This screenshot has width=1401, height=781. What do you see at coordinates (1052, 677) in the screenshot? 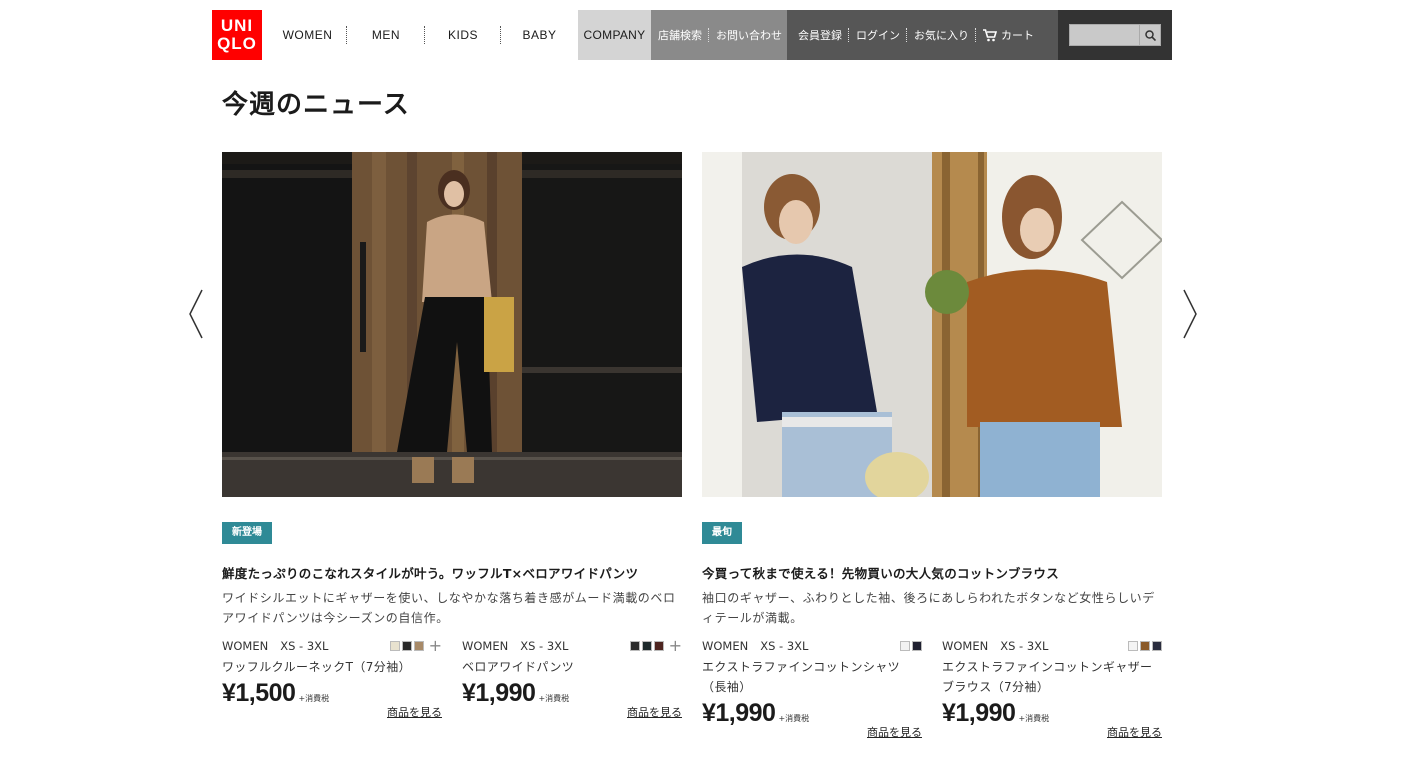
I see `product-name: エクストラファインコットンギャザーブラウス（7分袖）` at bounding box center [1052, 677].